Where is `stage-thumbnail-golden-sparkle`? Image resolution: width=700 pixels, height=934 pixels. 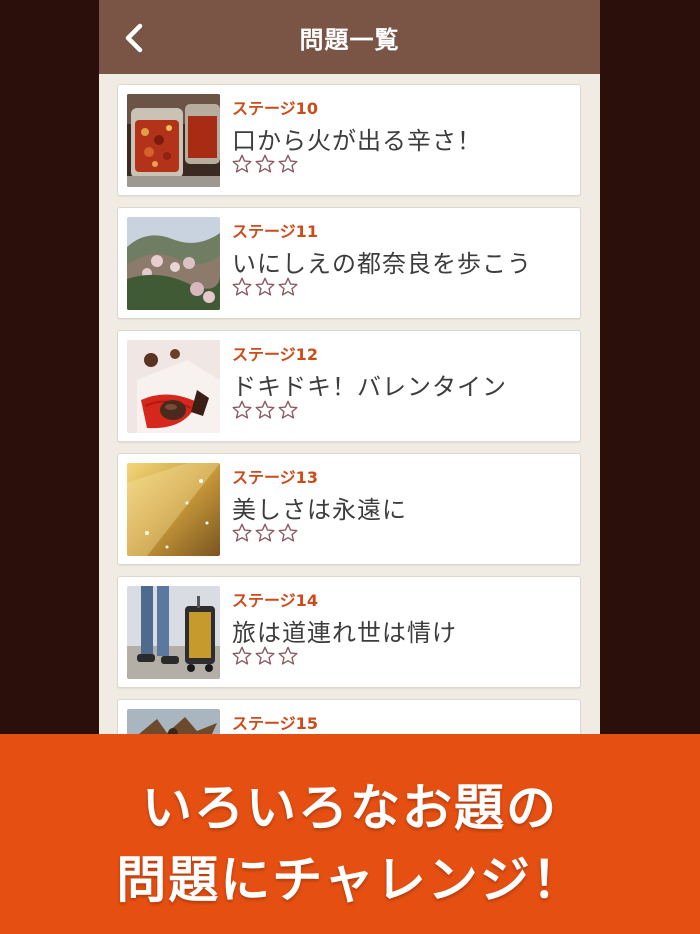 stage-thumbnail-golden-sparkle is located at coordinates (173, 509).